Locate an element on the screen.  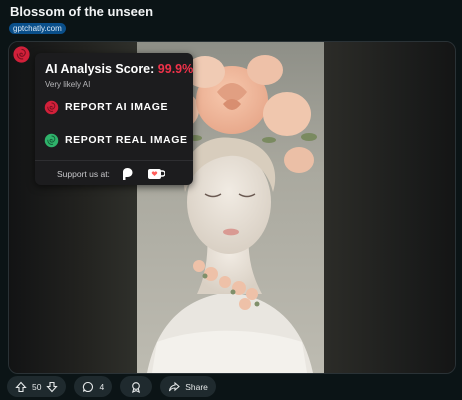
share-button: Share is located at coordinates (188, 386).